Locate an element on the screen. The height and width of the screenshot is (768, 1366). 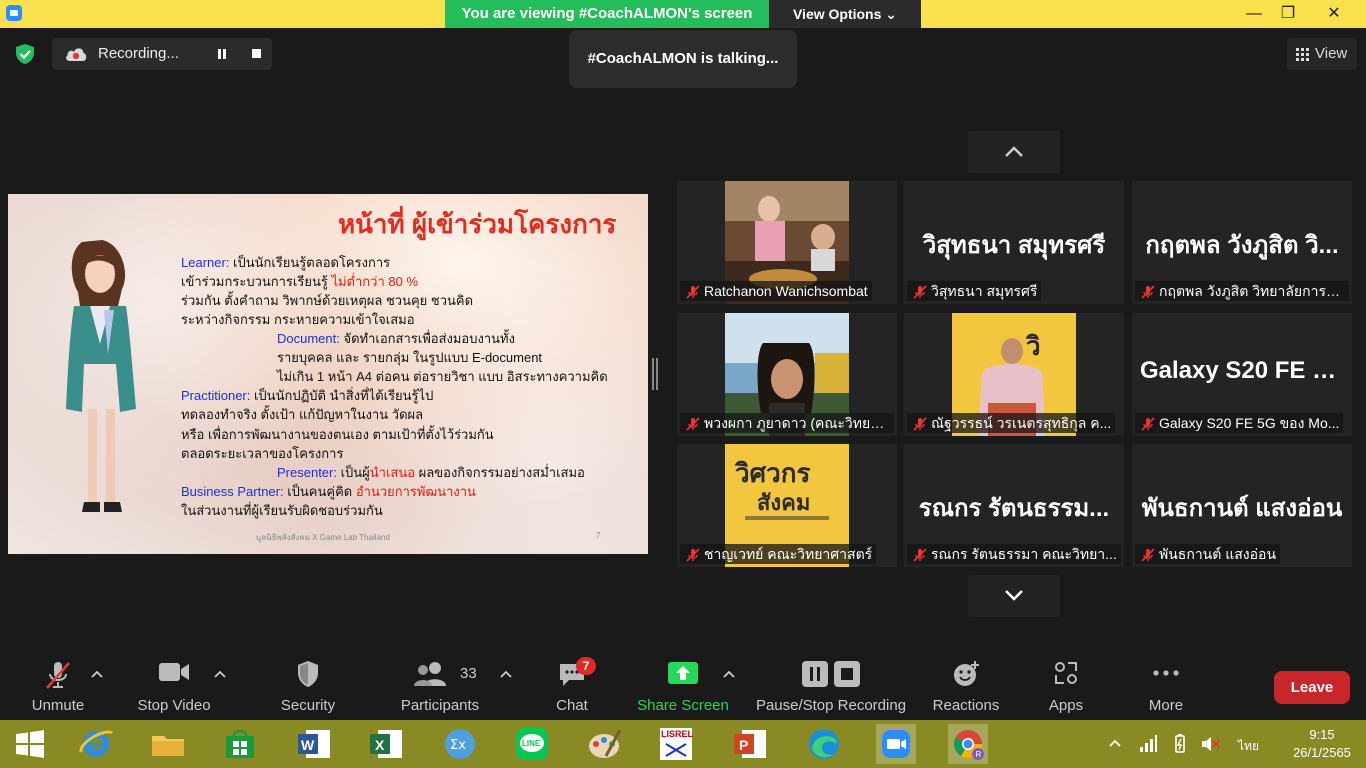
slide-text: เป็นนักเรียนรู้ตลอดโครงการ is located at coordinates (310, 262).